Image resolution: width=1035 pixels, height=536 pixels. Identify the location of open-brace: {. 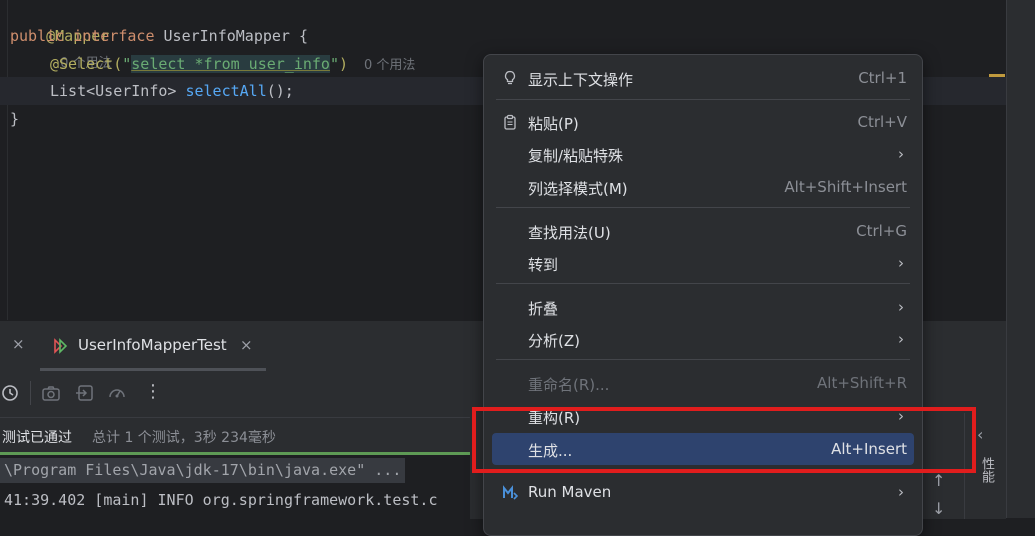
(304, 36).